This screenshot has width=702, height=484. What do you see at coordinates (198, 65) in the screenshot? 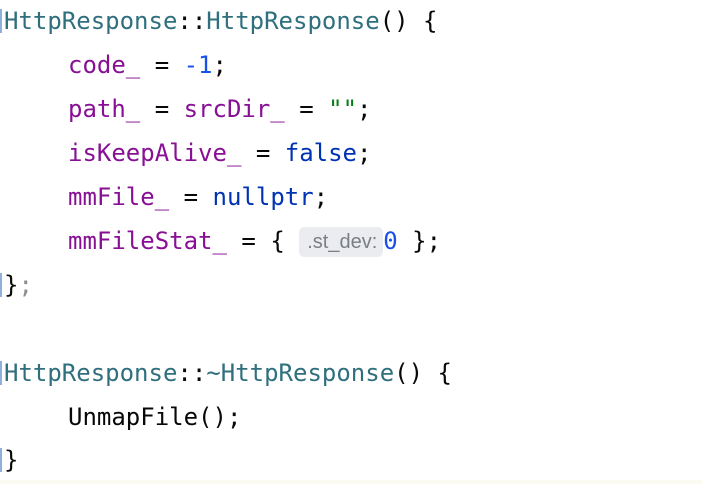
I see `numeric-literal: -1` at bounding box center [198, 65].